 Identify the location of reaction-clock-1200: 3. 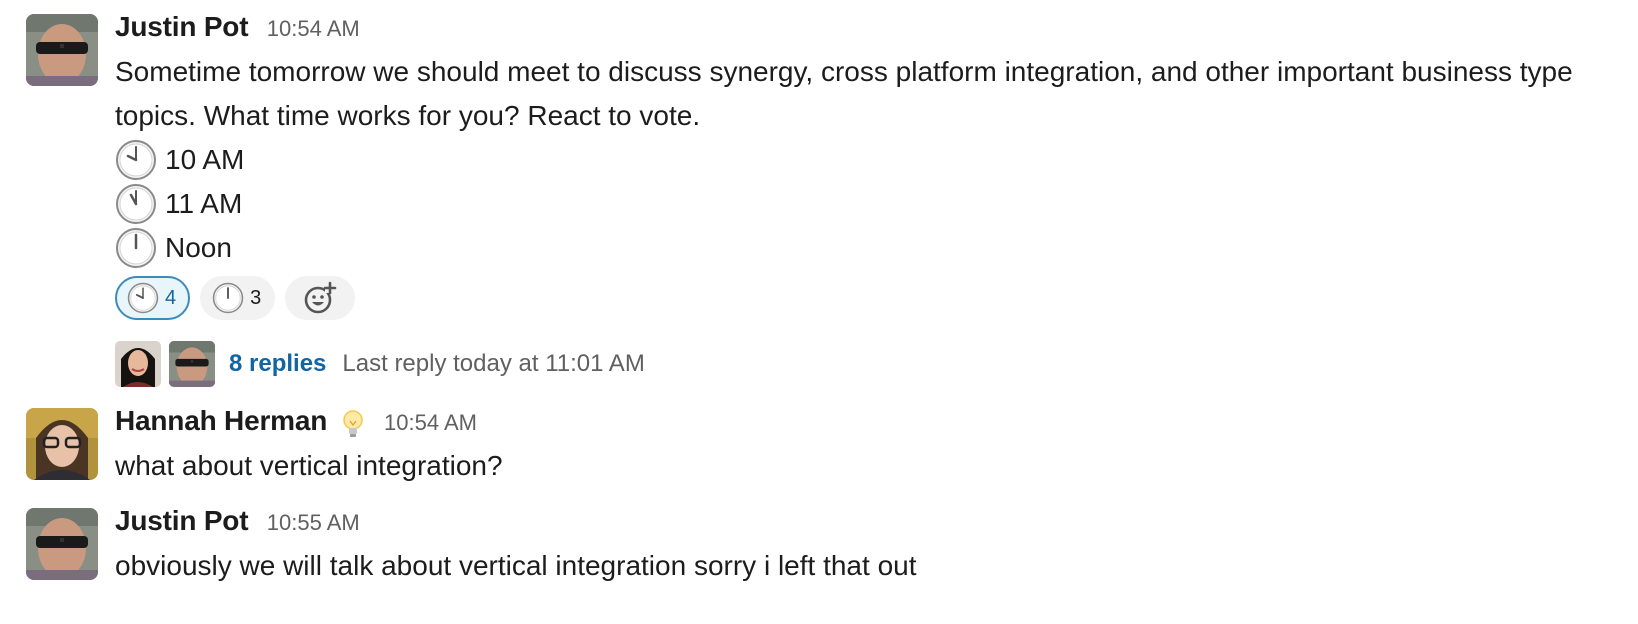
(238, 298).